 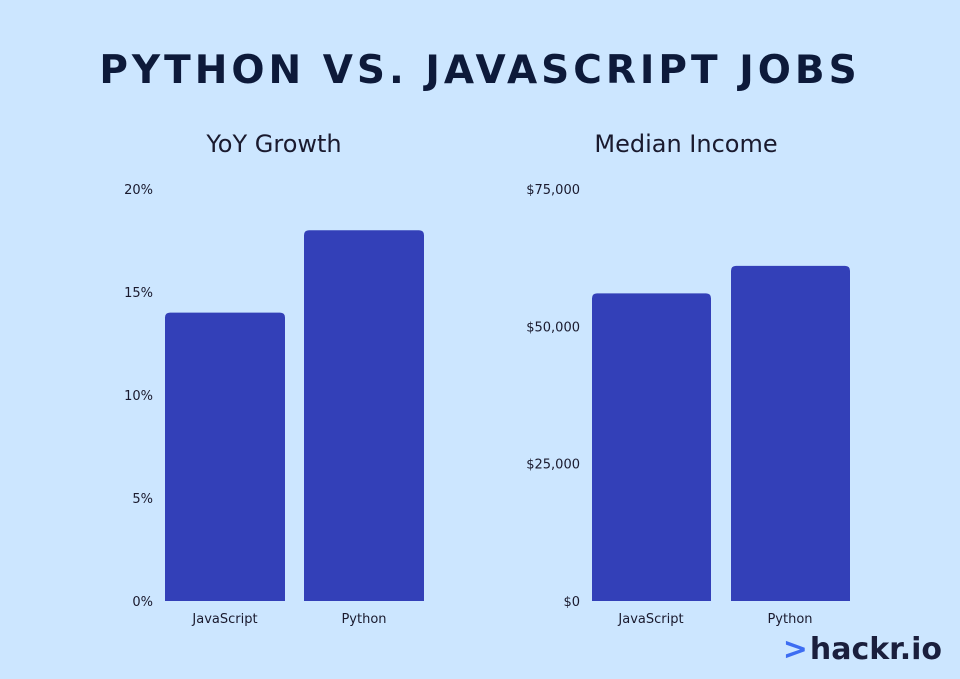 I want to click on x-category-label-growth-python: Python, so click(x=363, y=619).